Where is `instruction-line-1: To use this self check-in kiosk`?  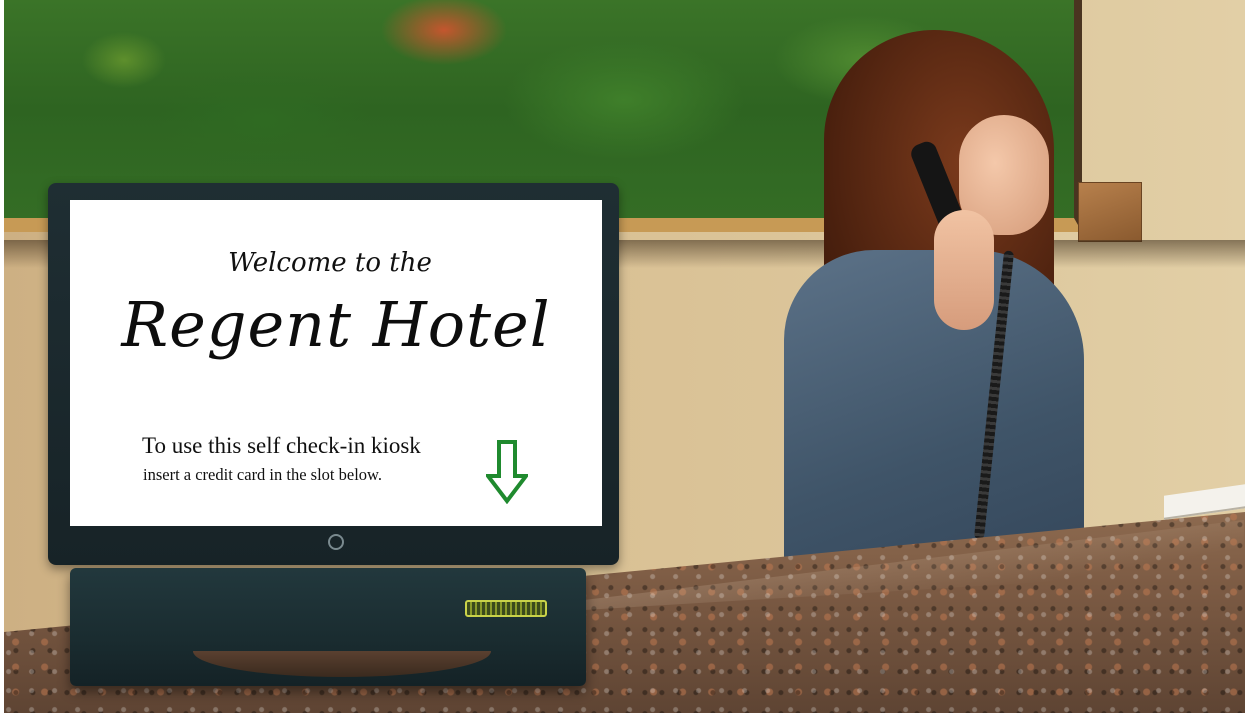
instruction-line-1: To use this self check-in kiosk is located at coordinates (281, 445).